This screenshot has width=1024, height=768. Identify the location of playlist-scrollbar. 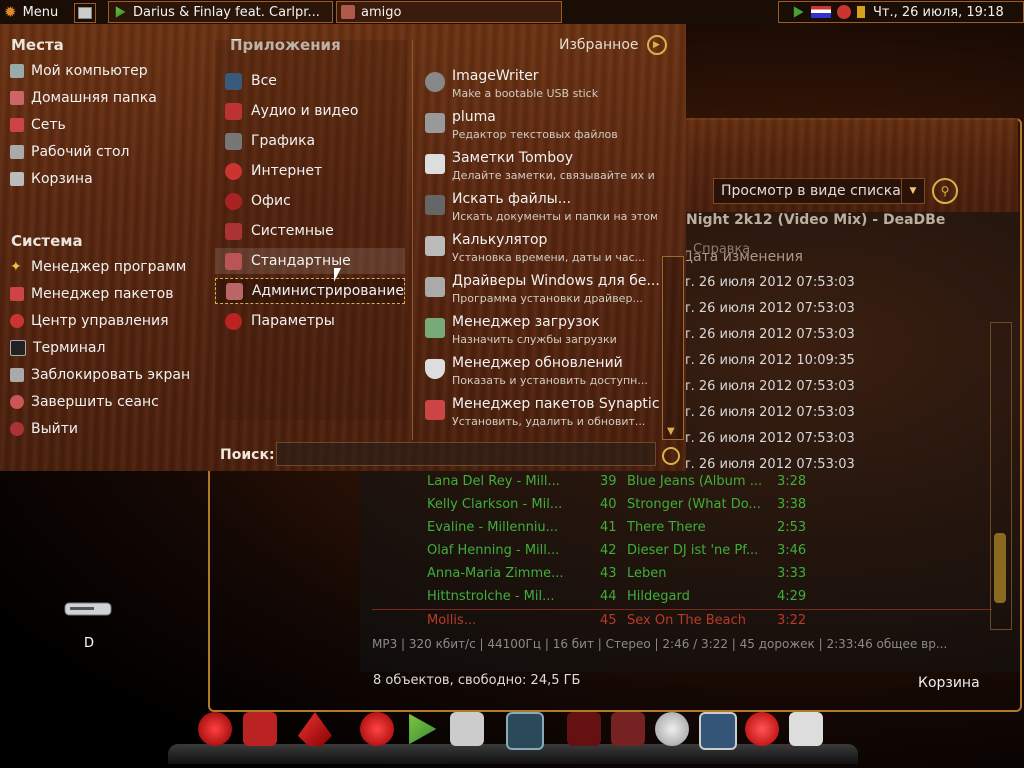
(1001, 476).